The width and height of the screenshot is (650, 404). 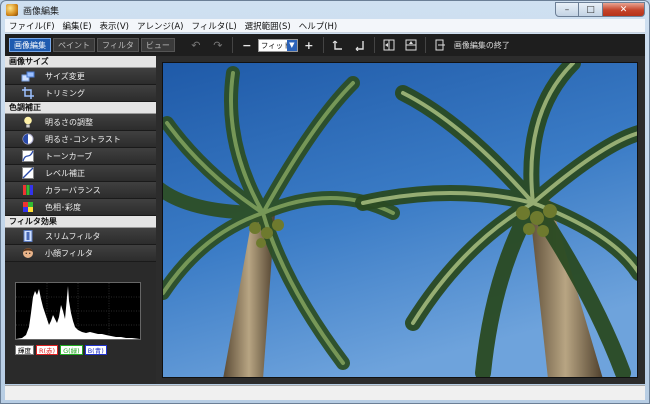 I want to click on sidebar-item-crop: トリミング, so click(x=80, y=93).